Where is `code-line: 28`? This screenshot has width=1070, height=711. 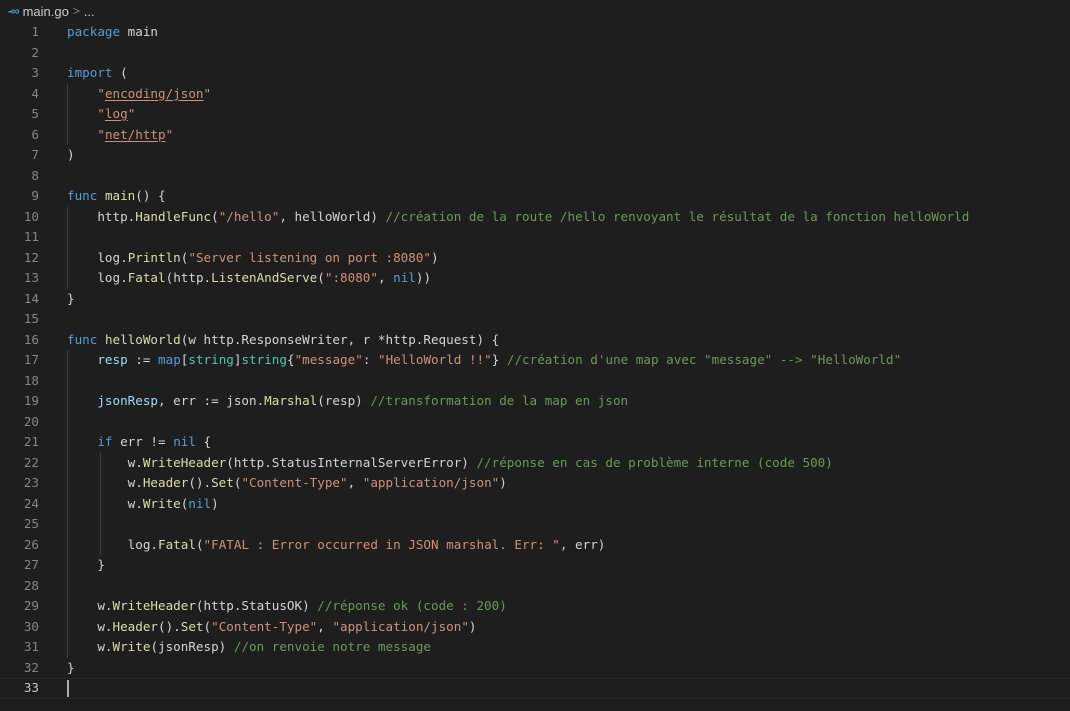 code-line: 28 is located at coordinates (535, 585).